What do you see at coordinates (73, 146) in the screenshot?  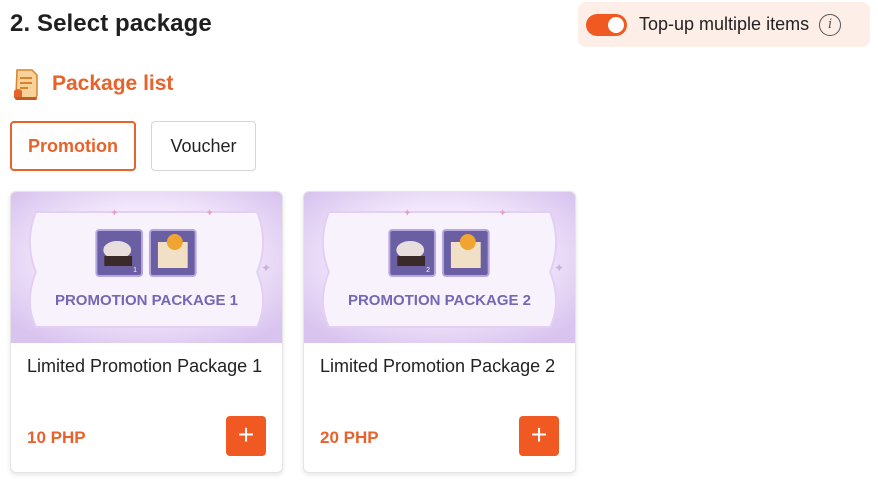 I see `tab-promotion: Promotion` at bounding box center [73, 146].